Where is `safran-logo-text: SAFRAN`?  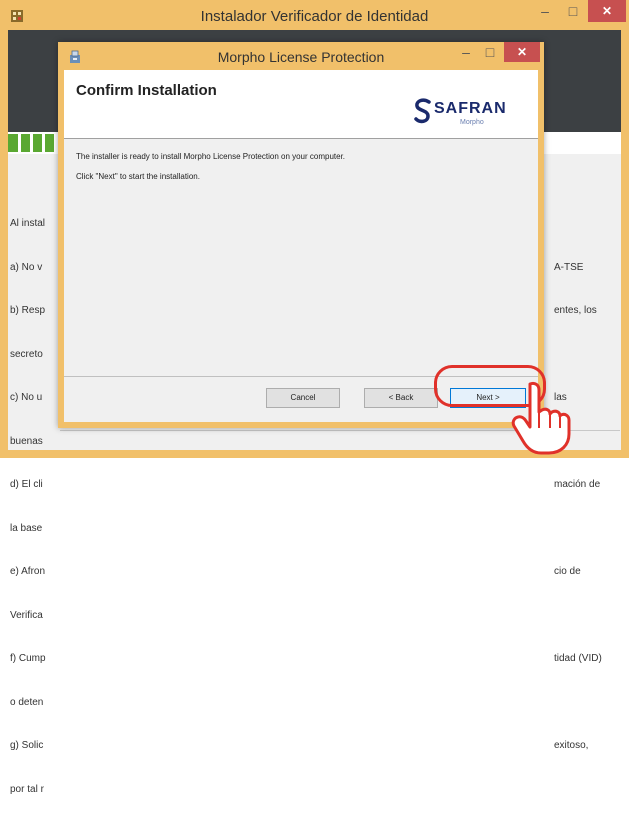
safran-logo-text: SAFRAN is located at coordinates (470, 108).